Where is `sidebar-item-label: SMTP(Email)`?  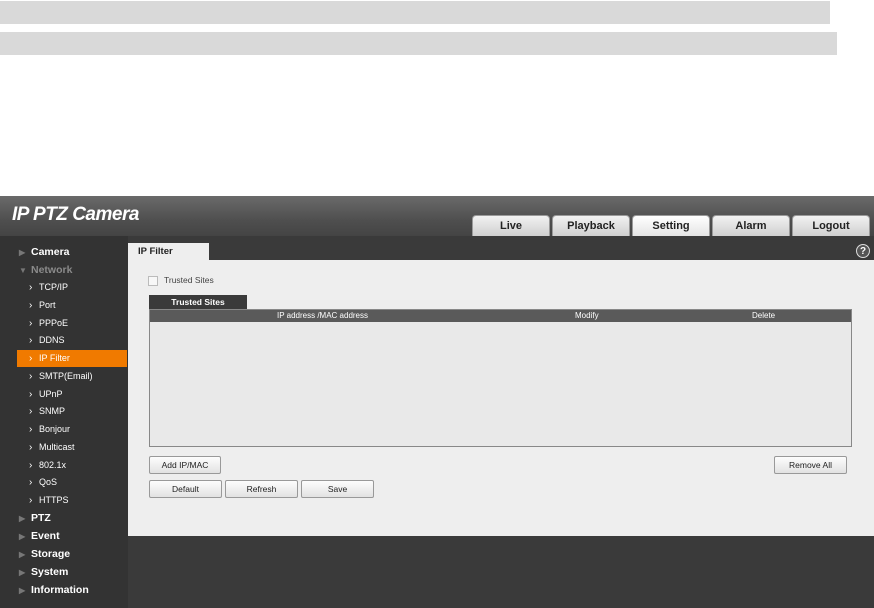
sidebar-item-label: SMTP(Email) is located at coordinates (66, 376).